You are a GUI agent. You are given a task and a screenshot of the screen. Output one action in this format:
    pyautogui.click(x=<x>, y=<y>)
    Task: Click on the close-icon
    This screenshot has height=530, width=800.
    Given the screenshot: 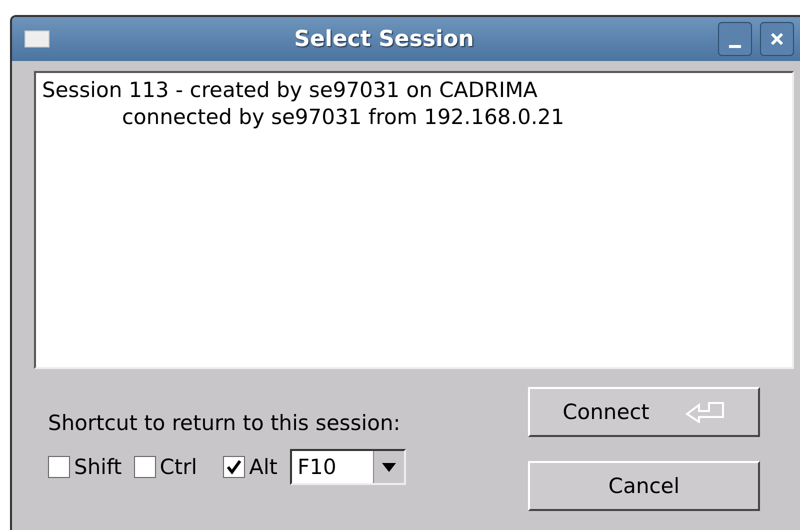 What is the action you would take?
    pyautogui.click(x=777, y=39)
    